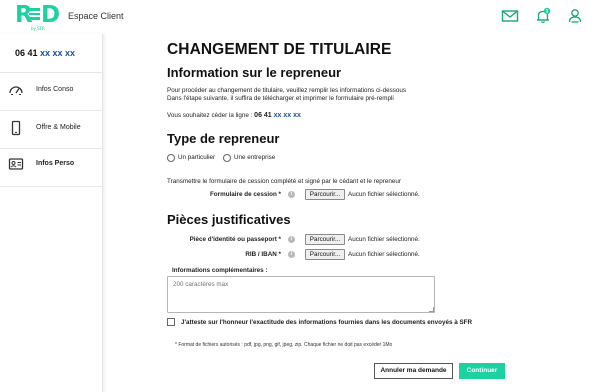 This screenshot has width=600, height=392. What do you see at coordinates (223, 138) in the screenshot?
I see `section-heading-type: Type de repreneur` at bounding box center [223, 138].